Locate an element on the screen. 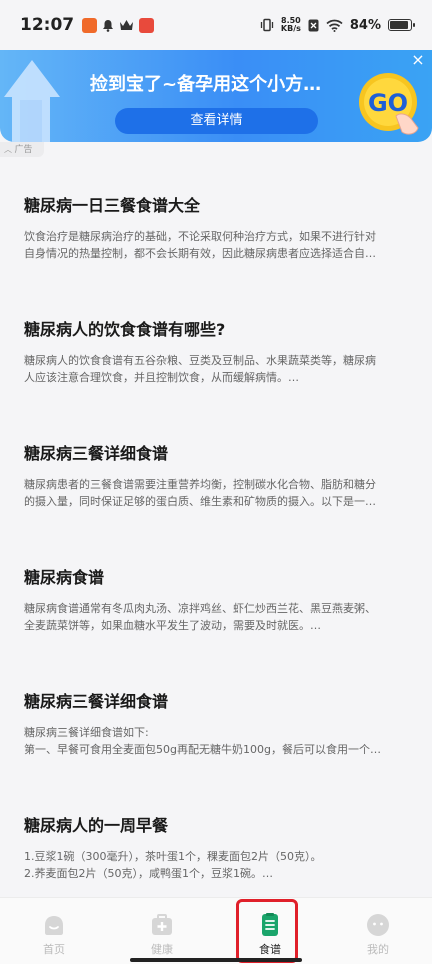 Image resolution: width=432 pixels, height=964 pixels. article-title: 糖尿病人的一周早餐 is located at coordinates (96, 825).